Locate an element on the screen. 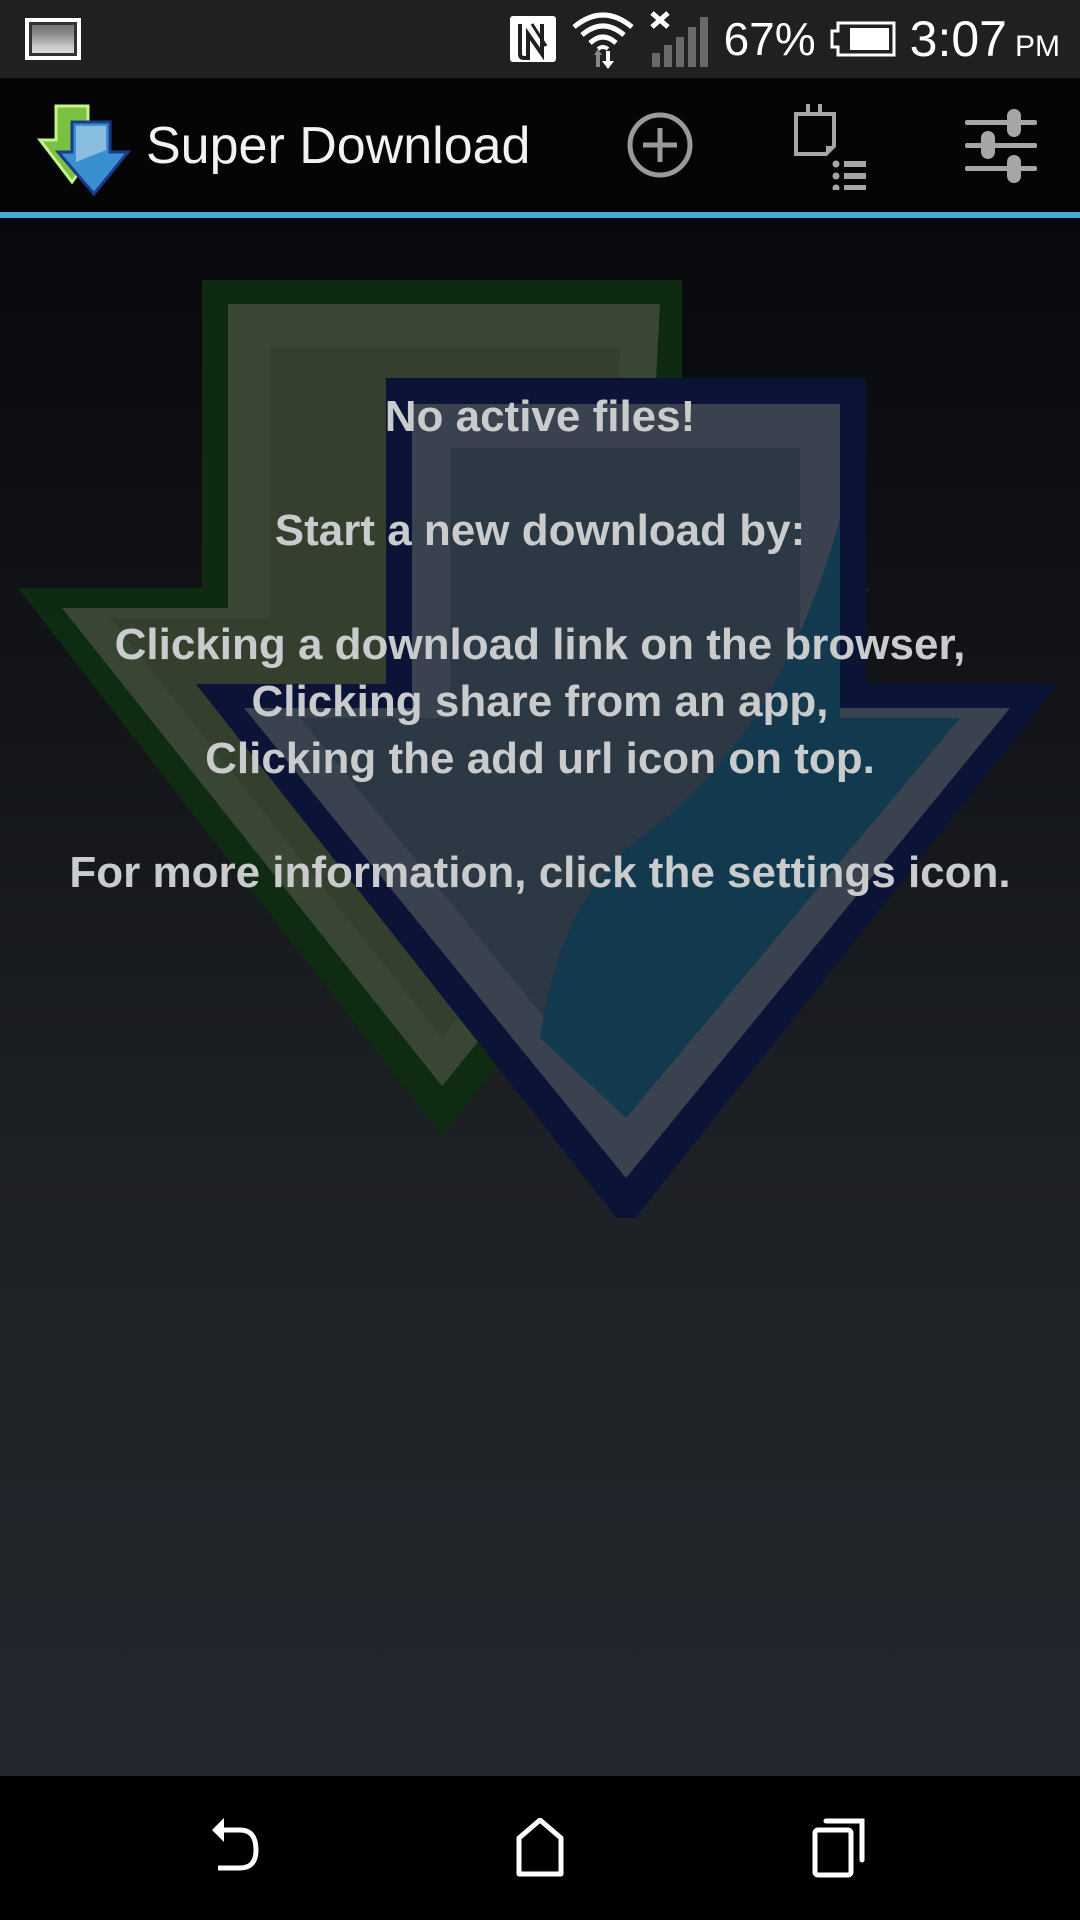 The height and width of the screenshot is (1920, 1080). add-circle-icon is located at coordinates (660, 145).